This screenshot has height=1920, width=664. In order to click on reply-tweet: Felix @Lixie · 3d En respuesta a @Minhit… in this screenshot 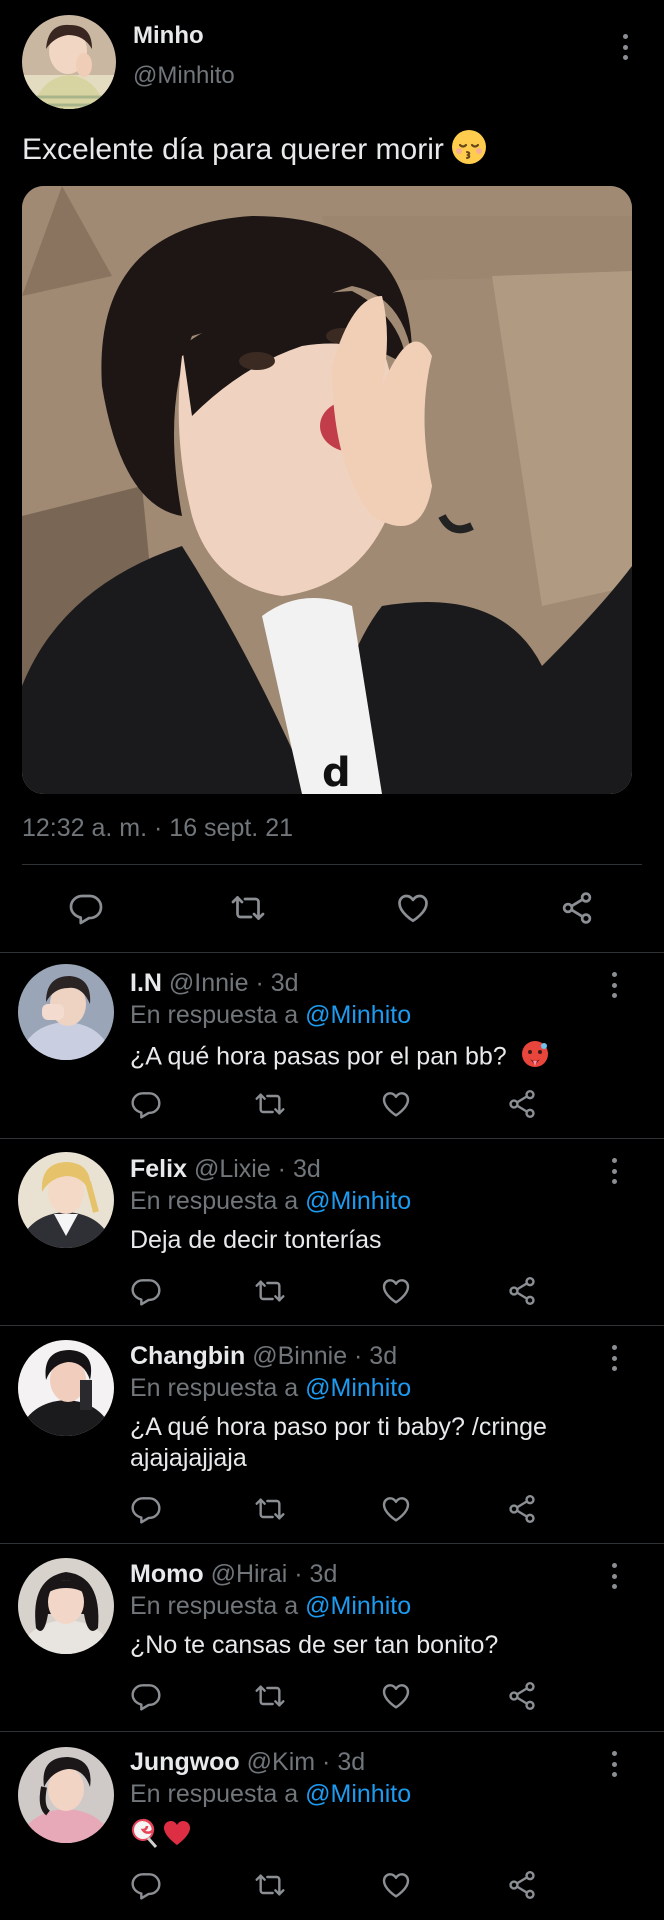, I will do `click(332, 1232)`.